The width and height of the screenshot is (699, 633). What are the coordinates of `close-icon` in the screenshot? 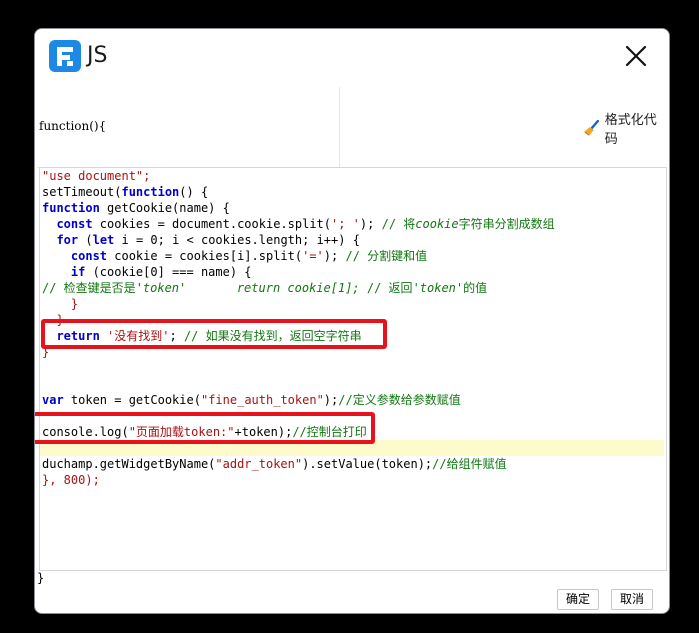 It's located at (636, 56).